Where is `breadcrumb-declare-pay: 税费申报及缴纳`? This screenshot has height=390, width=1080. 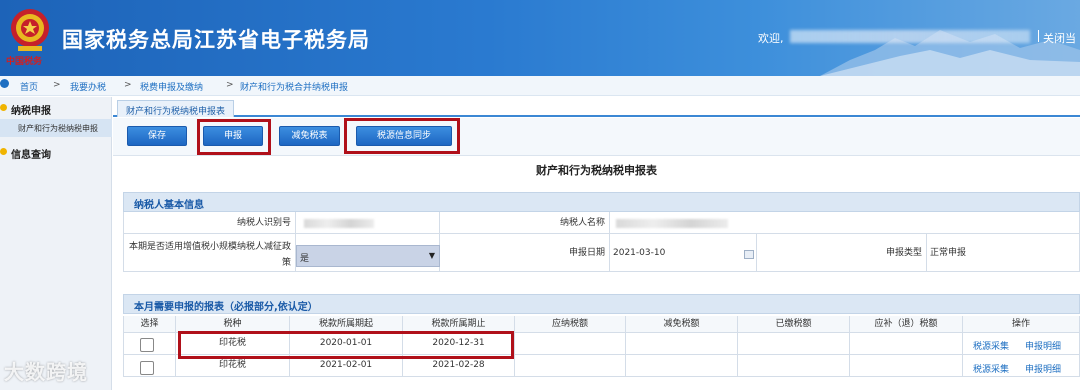 breadcrumb-declare-pay: 税费申报及缴纳 is located at coordinates (171, 86).